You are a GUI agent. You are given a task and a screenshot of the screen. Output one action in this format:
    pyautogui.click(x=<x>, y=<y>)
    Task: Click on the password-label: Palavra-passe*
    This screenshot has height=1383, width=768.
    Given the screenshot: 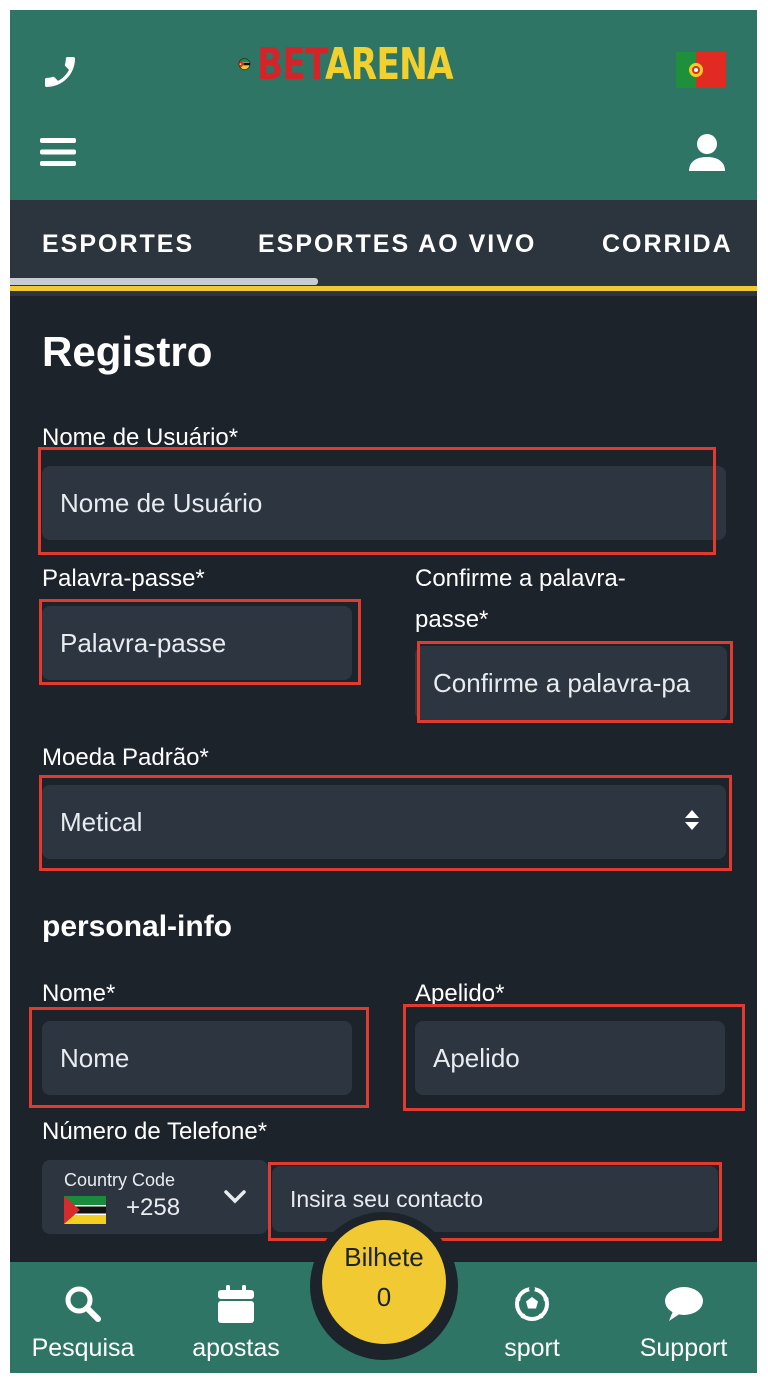 What is the action you would take?
    pyautogui.click(x=123, y=578)
    